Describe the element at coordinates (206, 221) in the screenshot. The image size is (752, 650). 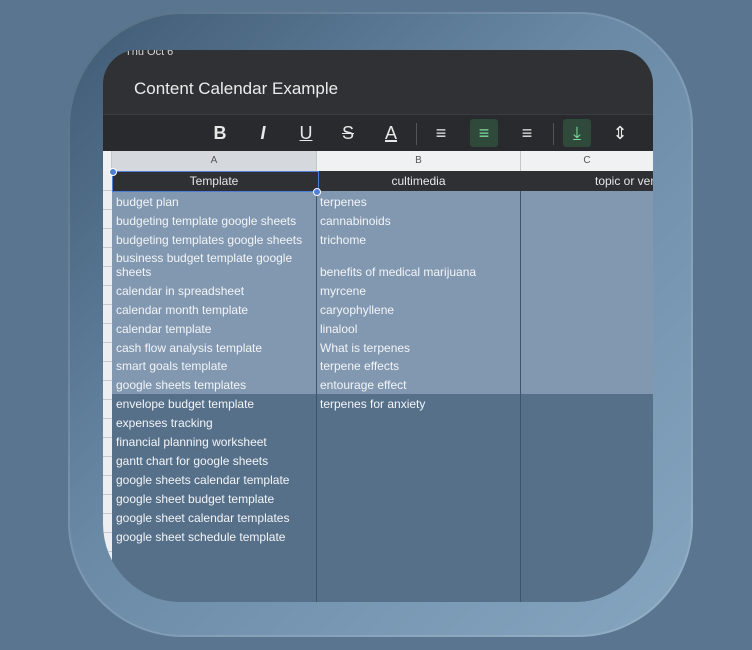
I see `cell-a-item: budgeting template google sheets` at that location.